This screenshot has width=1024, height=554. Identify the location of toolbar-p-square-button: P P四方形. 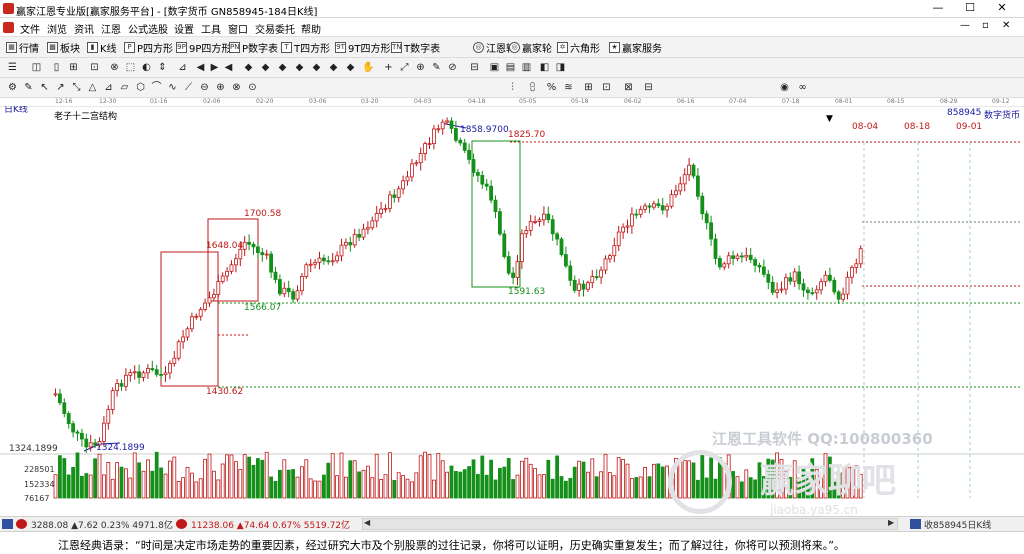
(148, 47).